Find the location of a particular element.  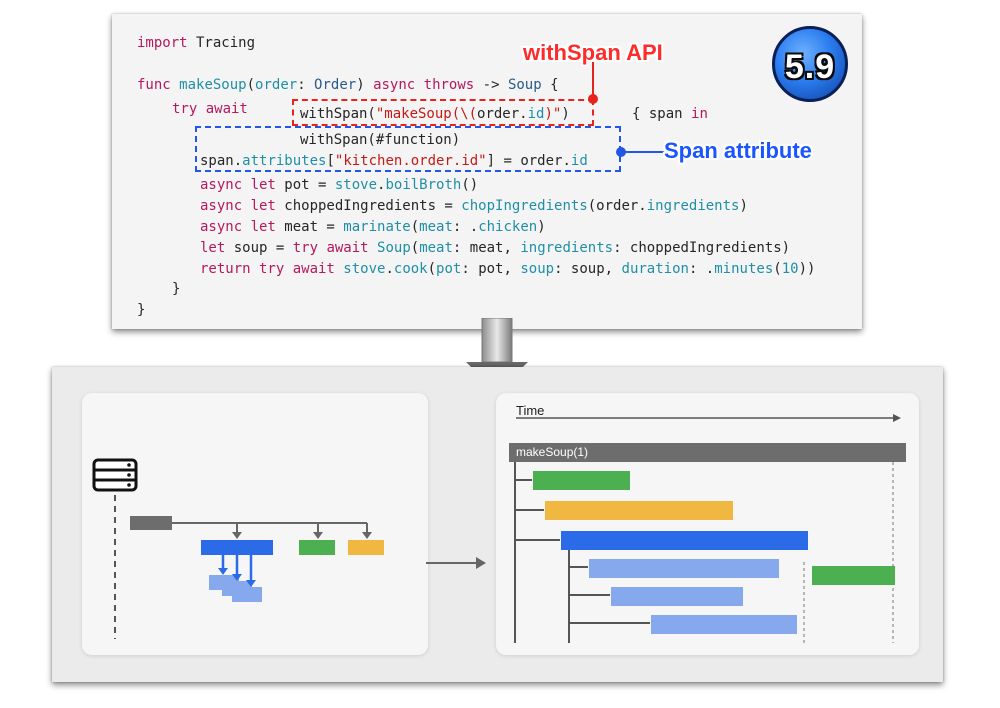

server-icon is located at coordinates (115, 475).